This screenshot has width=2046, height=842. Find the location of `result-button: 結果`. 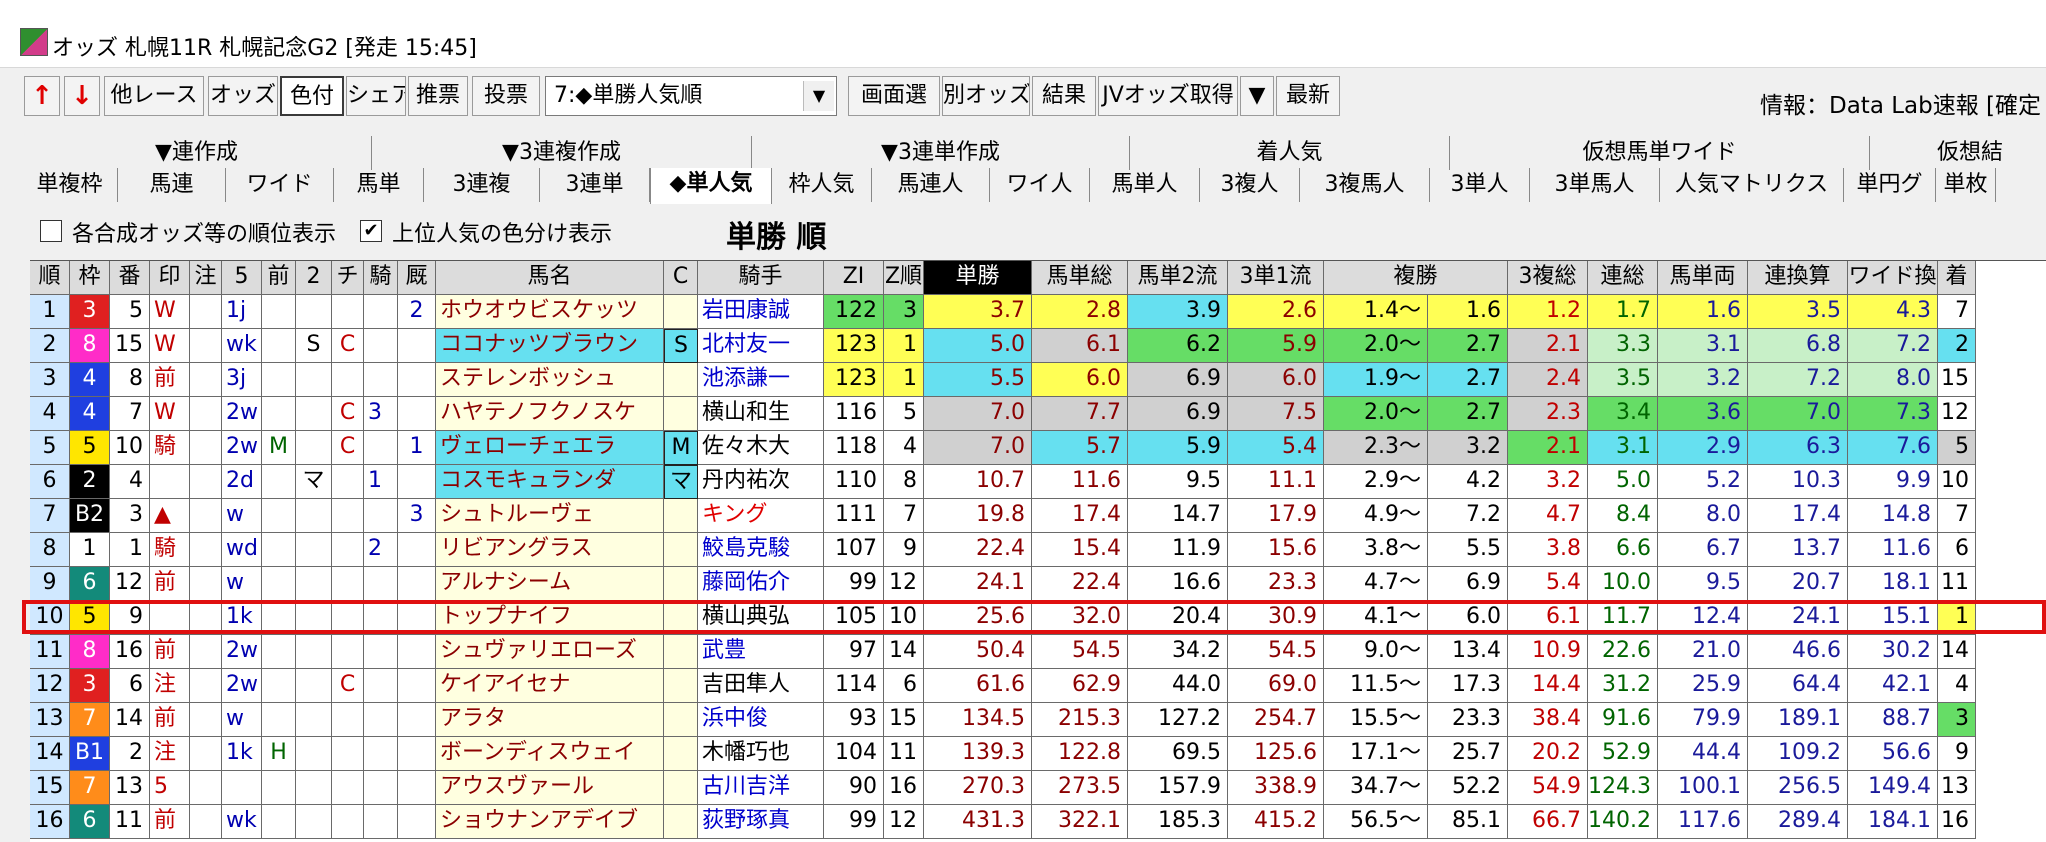

result-button: 結果 is located at coordinates (1064, 96).